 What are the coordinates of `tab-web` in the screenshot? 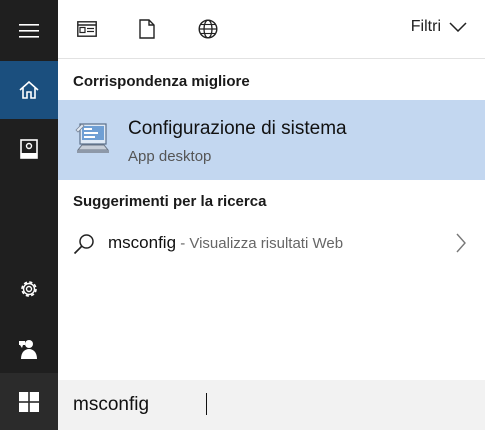 It's located at (208, 29).